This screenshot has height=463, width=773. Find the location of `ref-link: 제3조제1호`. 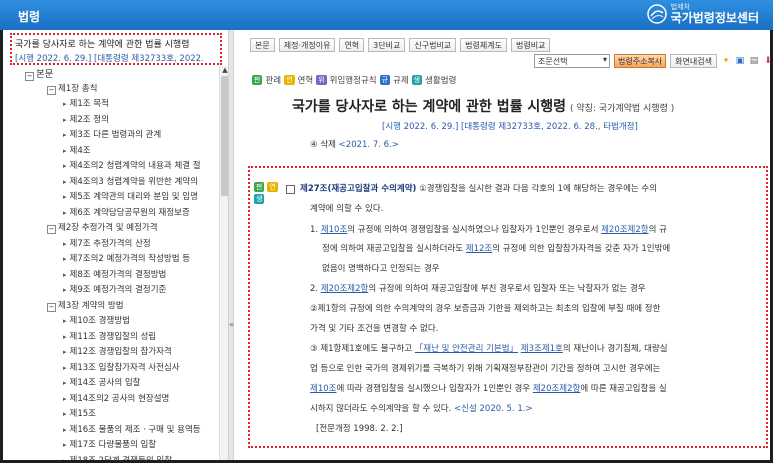

ref-link: 제3조제1호 is located at coordinates (542, 349).